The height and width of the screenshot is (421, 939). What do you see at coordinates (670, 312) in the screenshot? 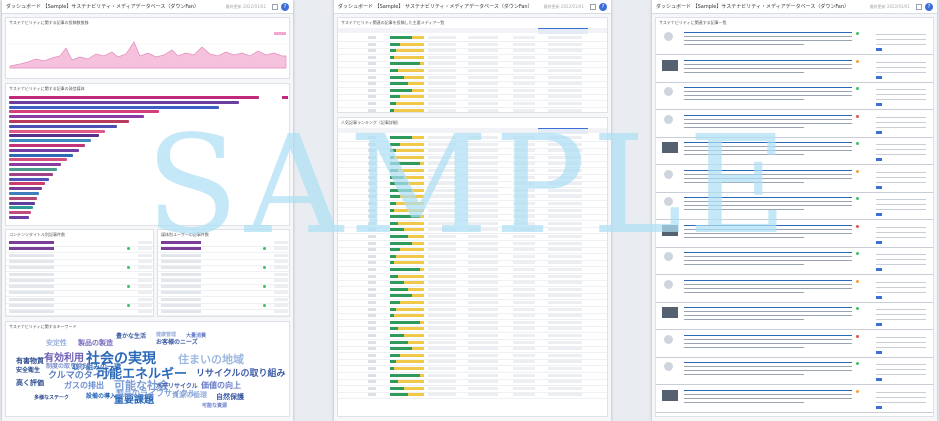
I see `article-thumbnail` at bounding box center [670, 312].